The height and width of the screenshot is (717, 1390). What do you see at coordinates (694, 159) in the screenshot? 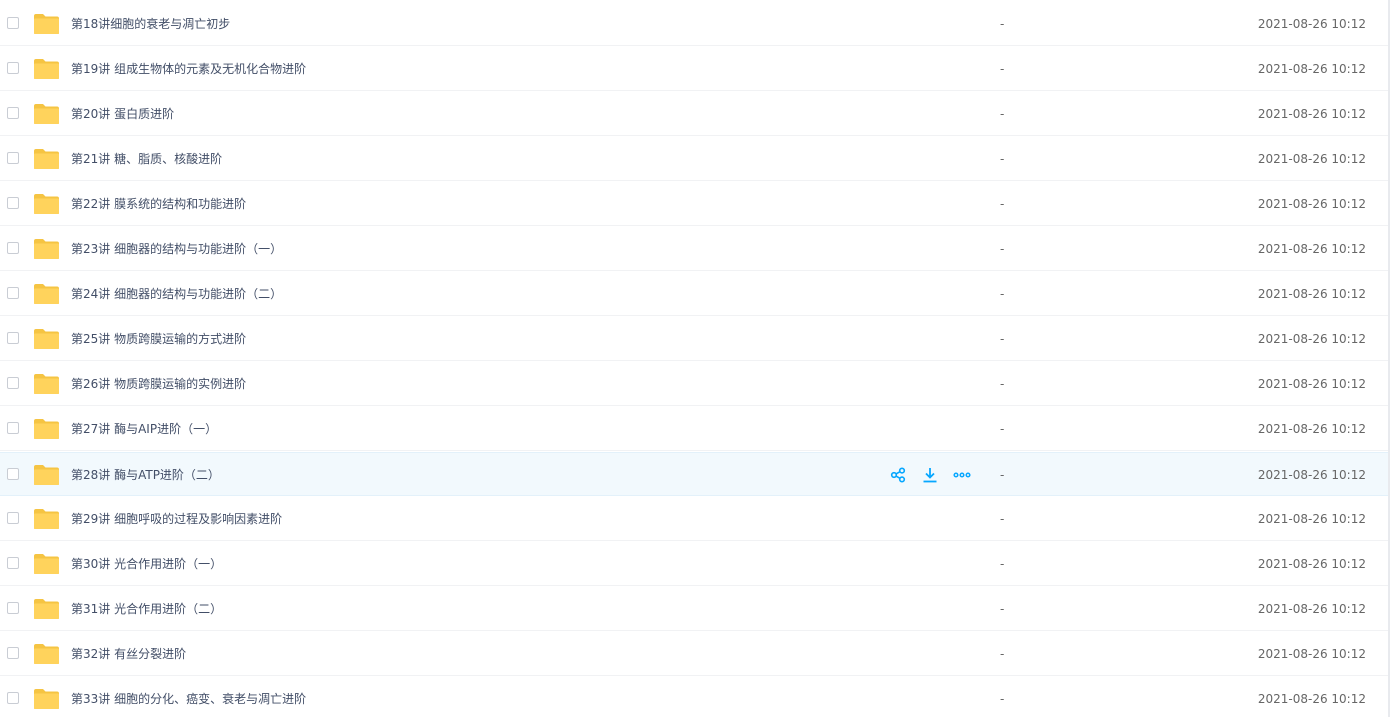
I see `file-row: 第21讲 糖、脂质、核酸进阶 - 2021-08-26 10:12` at bounding box center [694, 159].